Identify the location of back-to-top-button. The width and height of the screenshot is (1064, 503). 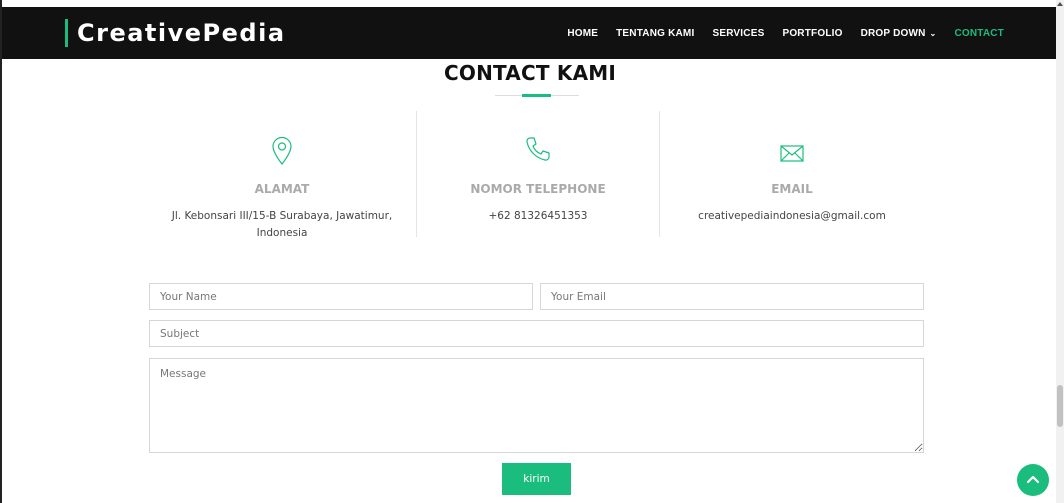
(1033, 480).